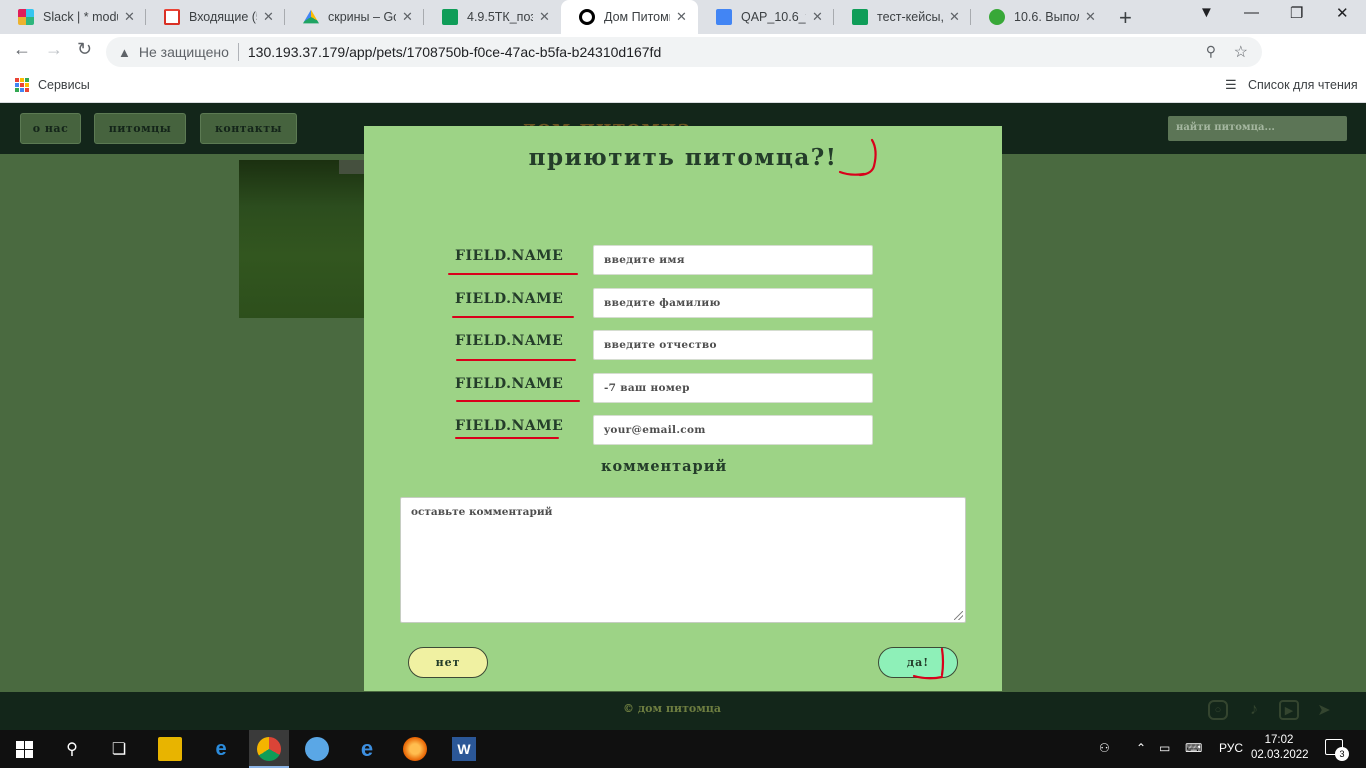 This screenshot has width=1366, height=768. I want to click on firefox-icon, so click(415, 749).